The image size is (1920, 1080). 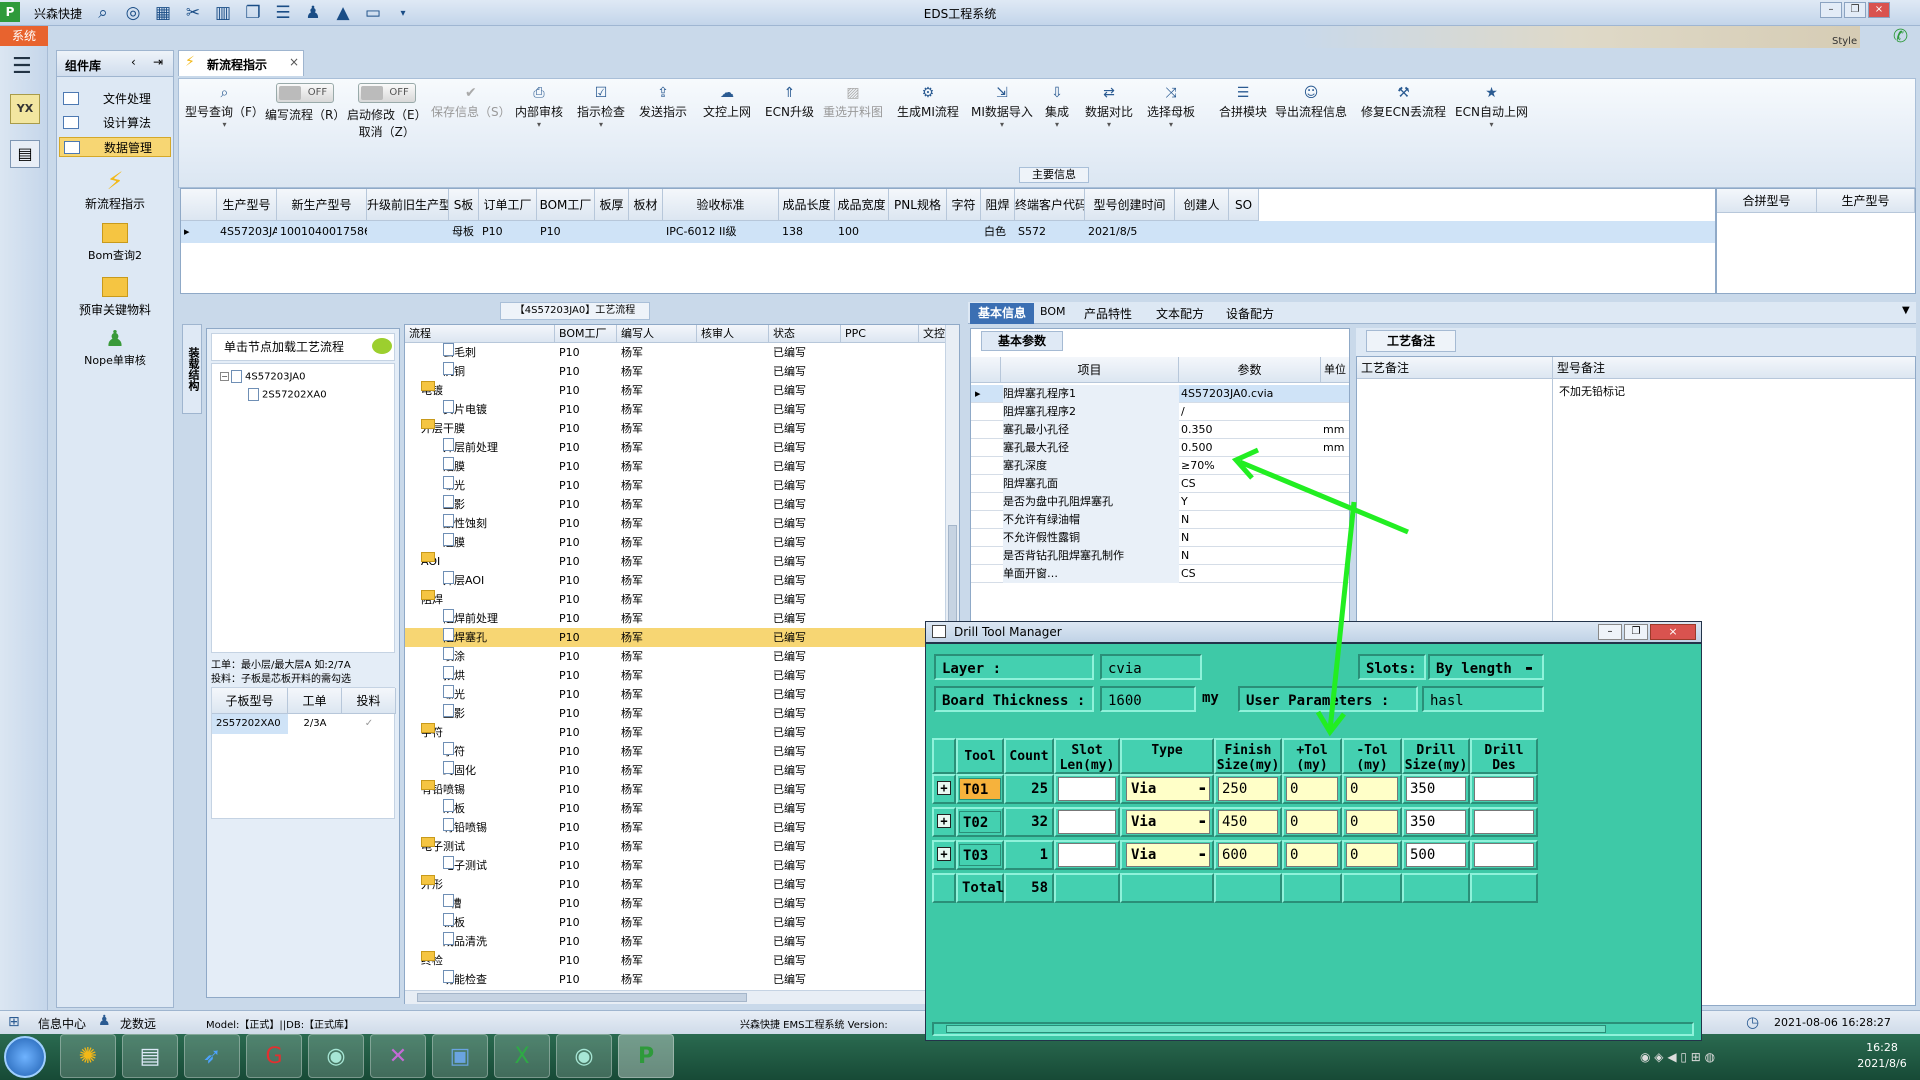 What do you see at coordinates (1320, 592) in the screenshot?
I see `annotation-overlay` at bounding box center [1320, 592].